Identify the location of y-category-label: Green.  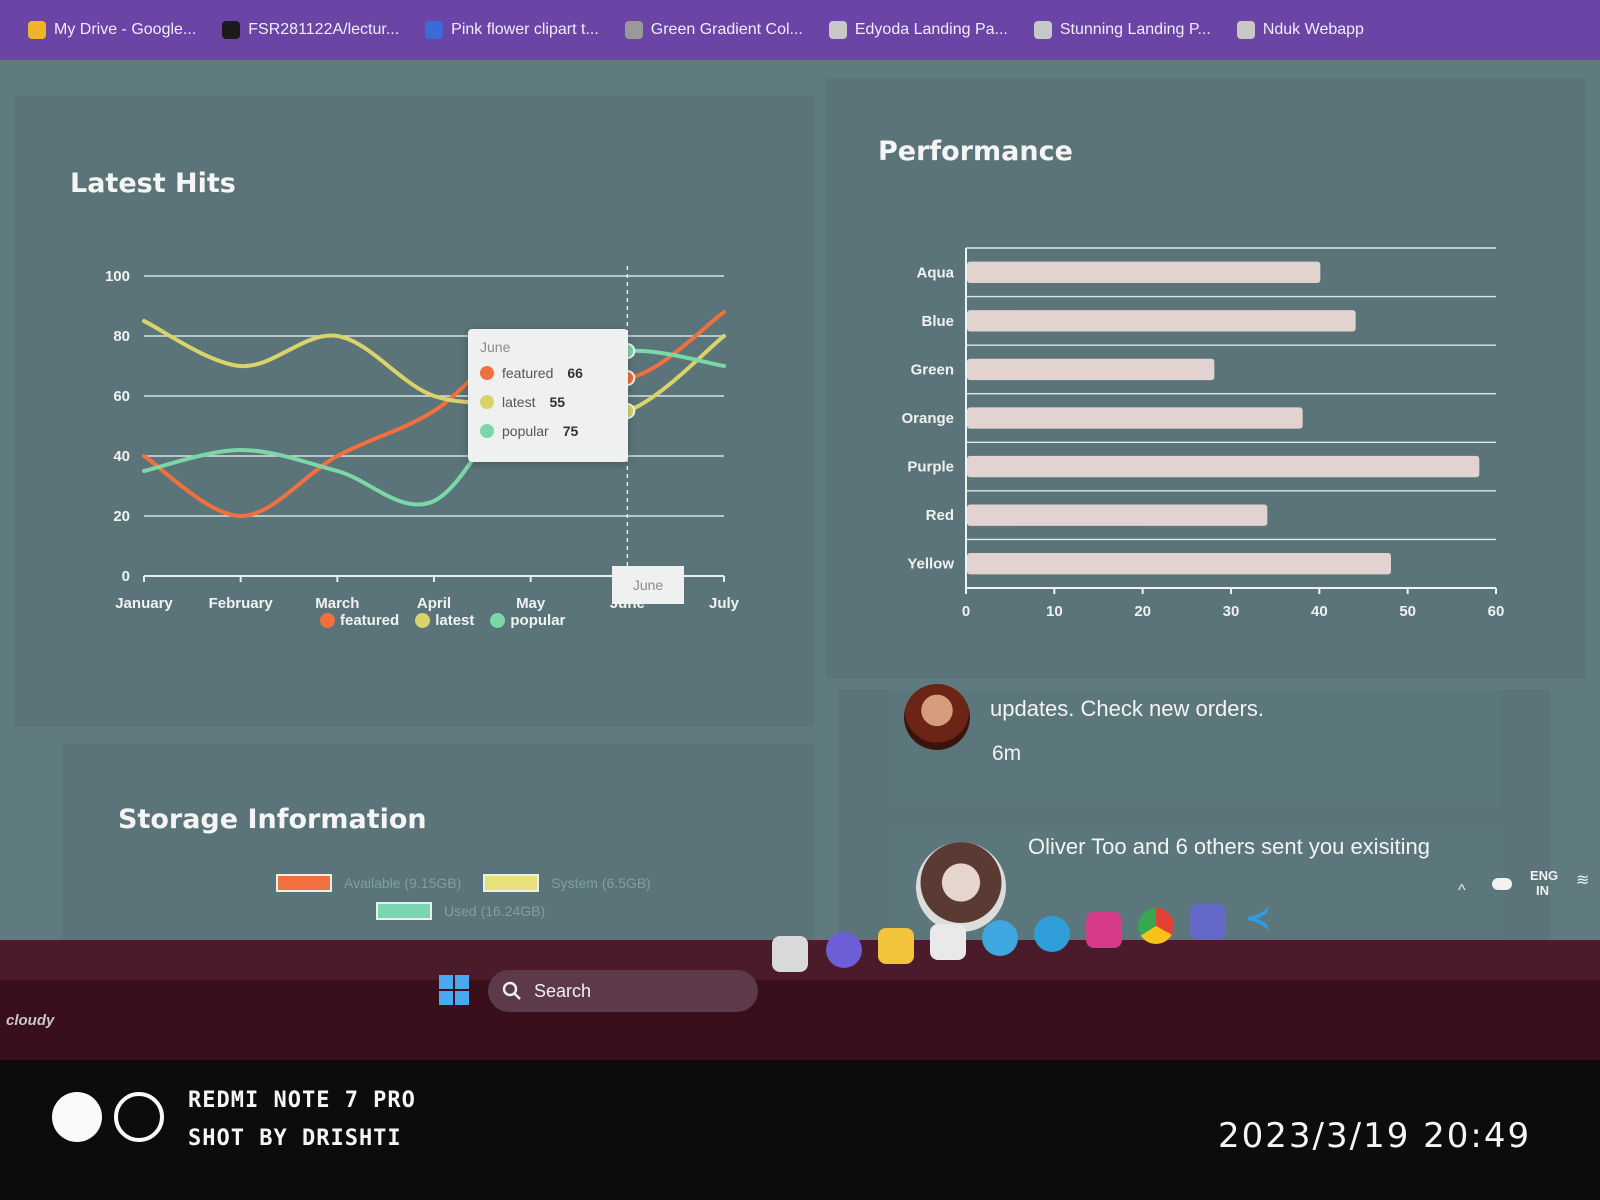
(932, 369).